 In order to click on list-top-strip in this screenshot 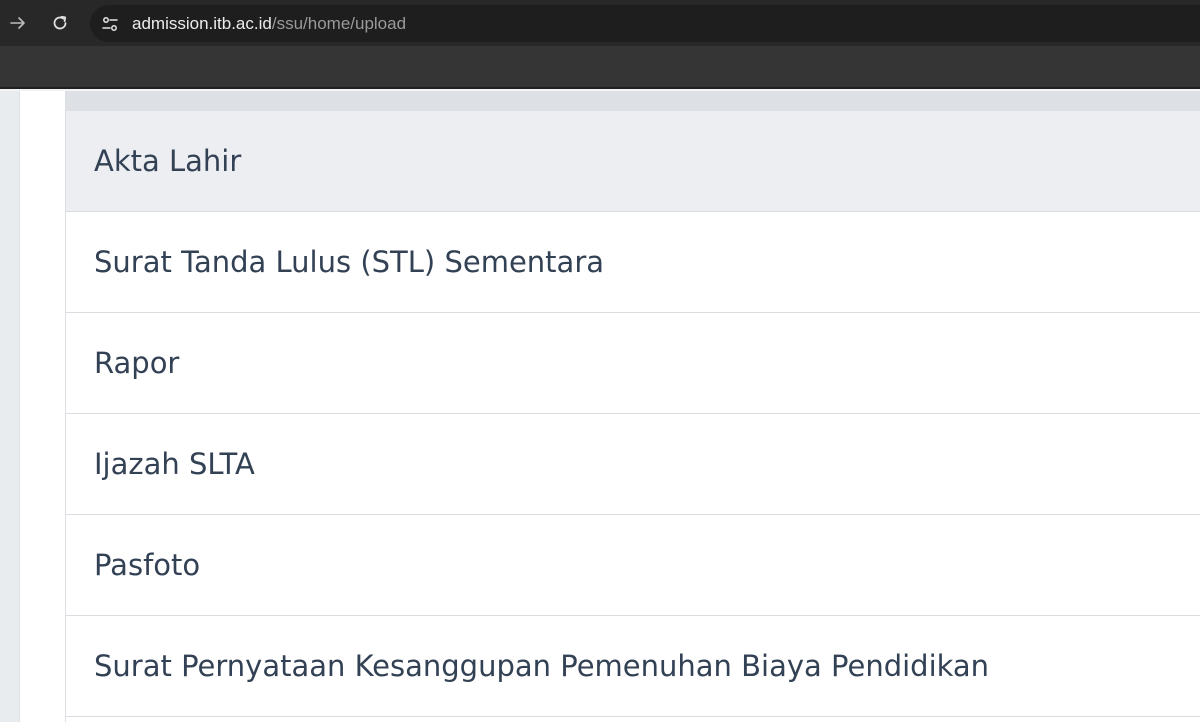, I will do `click(633, 101)`.